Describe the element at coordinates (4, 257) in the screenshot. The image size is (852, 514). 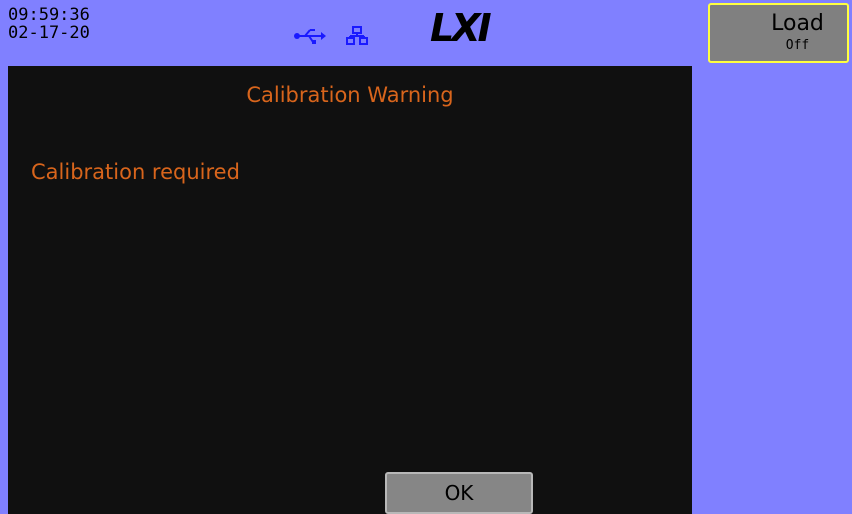
I see `left-frame-bar` at that location.